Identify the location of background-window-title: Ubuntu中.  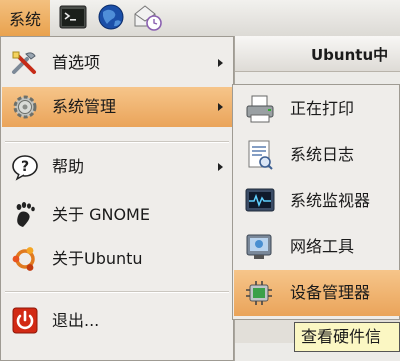
(317, 54).